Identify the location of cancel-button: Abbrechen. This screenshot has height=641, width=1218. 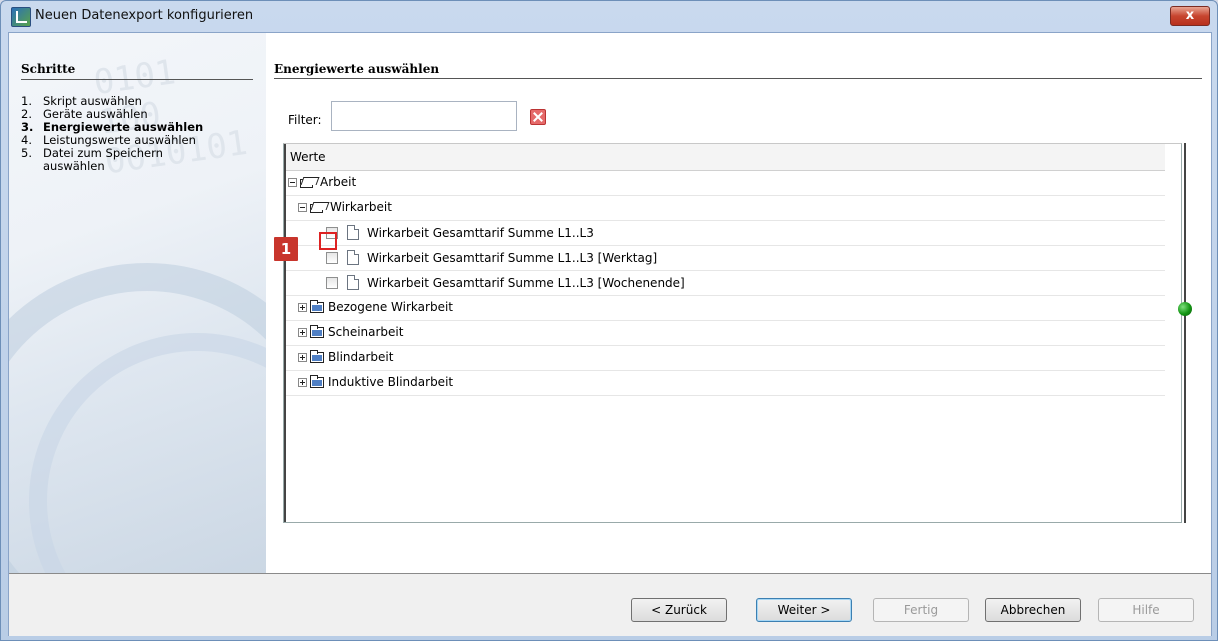
(1033, 610).